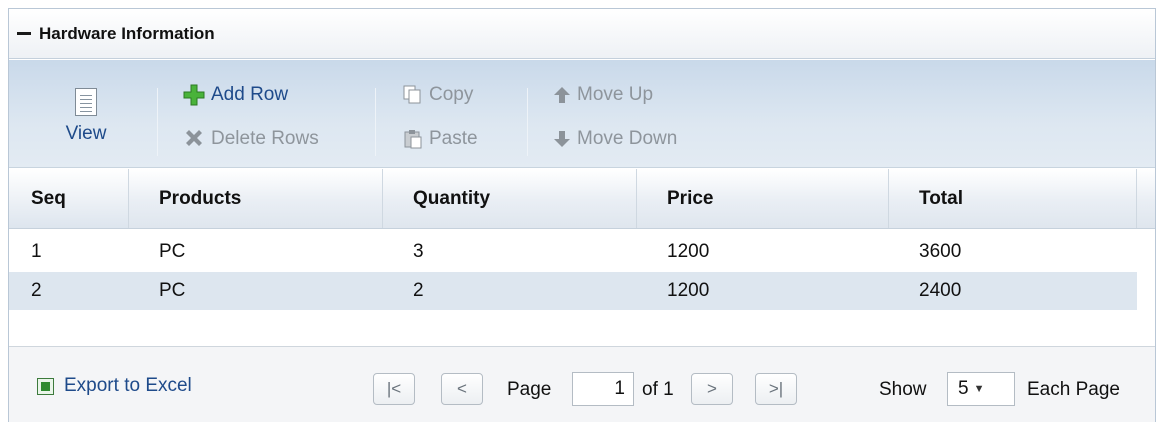 The height and width of the screenshot is (424, 1164). Describe the element at coordinates (712, 389) in the screenshot. I see `next-page-button: >` at that location.